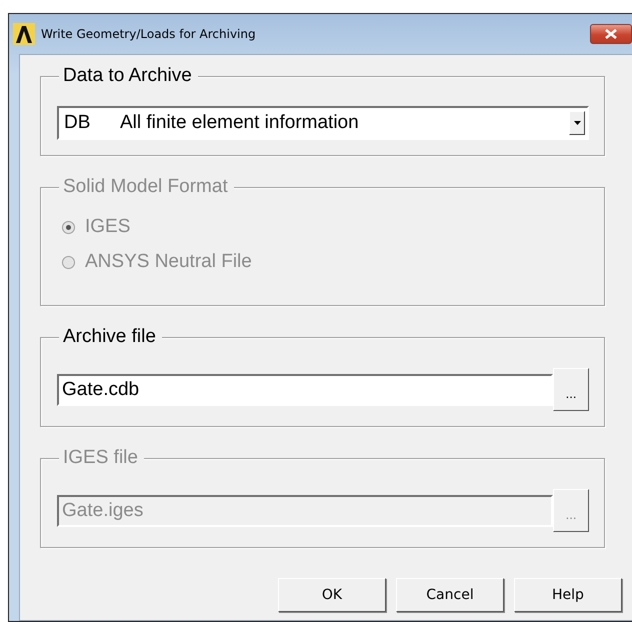  What do you see at coordinates (323, 123) in the screenshot?
I see `dropdown-field: DB All finite element information` at bounding box center [323, 123].